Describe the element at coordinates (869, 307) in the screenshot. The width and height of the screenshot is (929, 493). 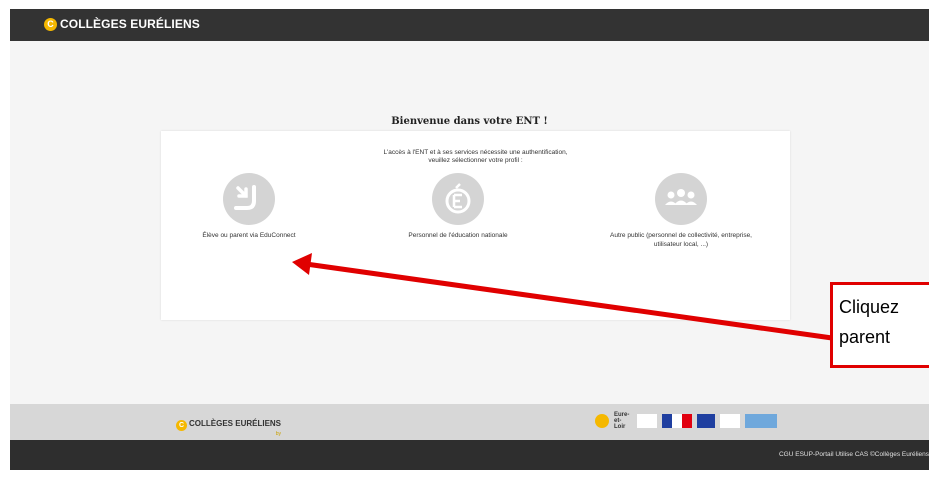
I see `callout-line-1: Cliquez` at that location.